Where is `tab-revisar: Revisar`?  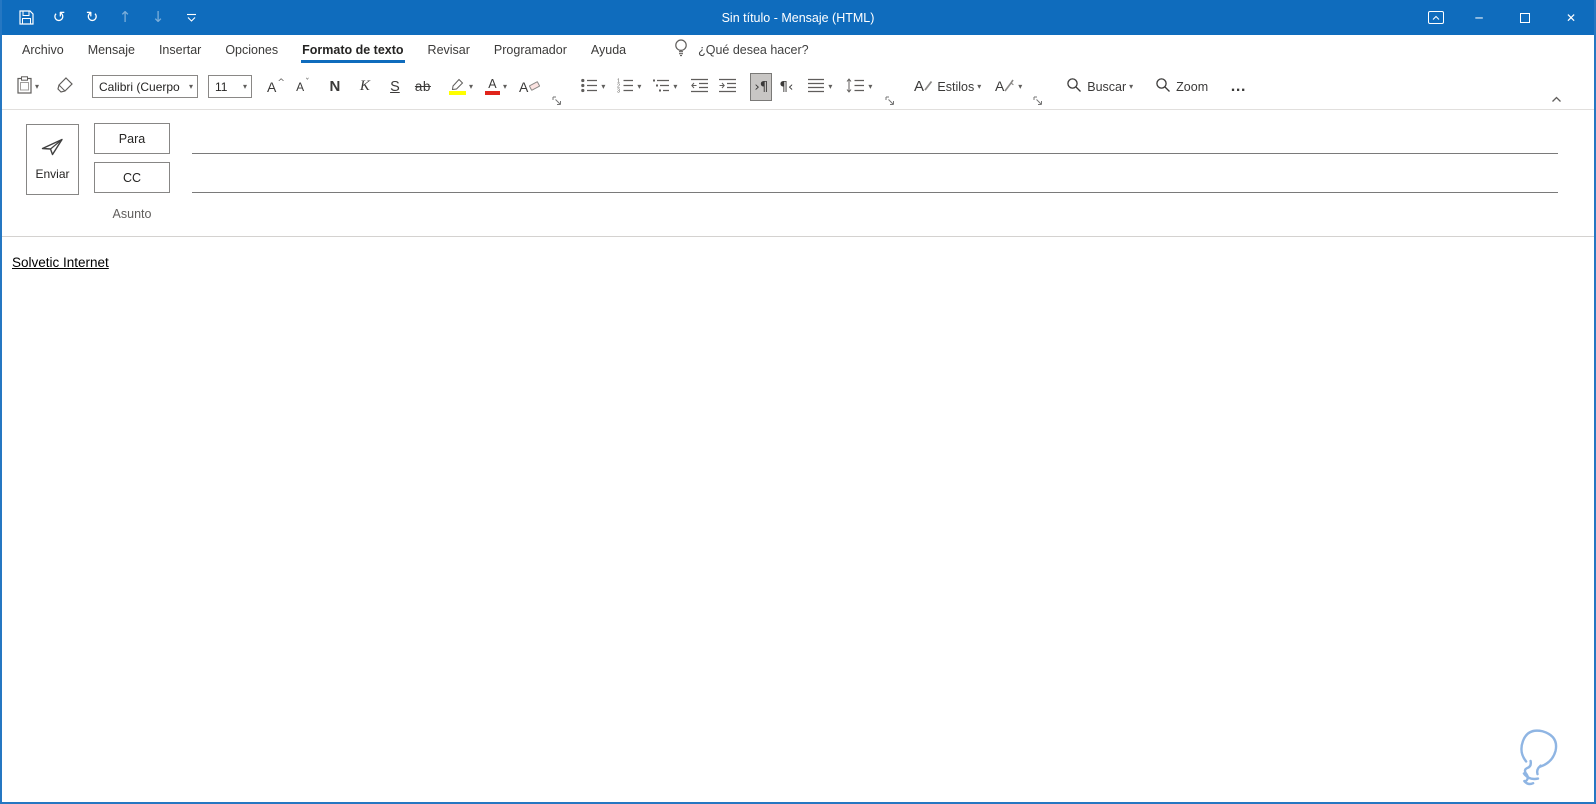
tab-revisar: Revisar is located at coordinates (449, 49).